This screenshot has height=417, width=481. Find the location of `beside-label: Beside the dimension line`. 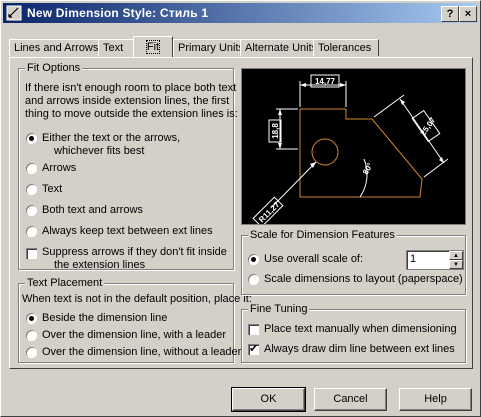

beside-label: Beside the dimension line is located at coordinates (104, 318).